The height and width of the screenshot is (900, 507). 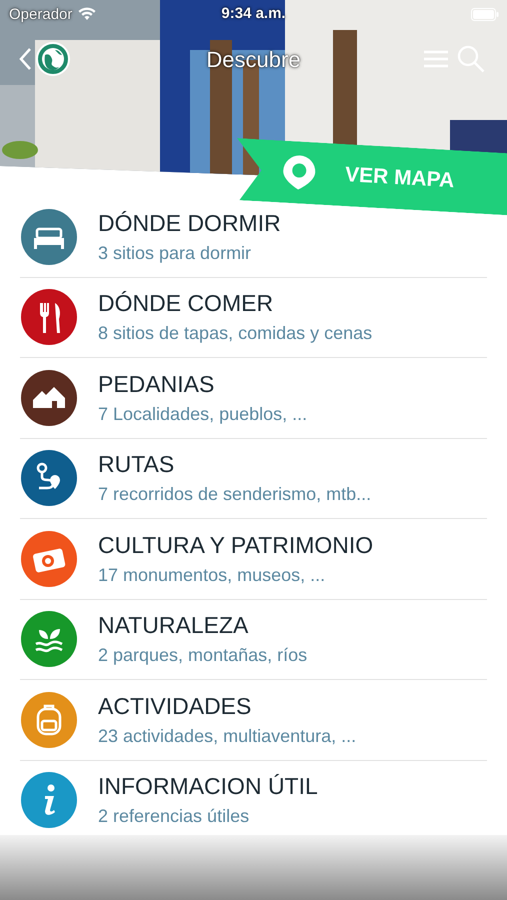 I want to click on carrier-name: Operador, so click(x=40, y=14).